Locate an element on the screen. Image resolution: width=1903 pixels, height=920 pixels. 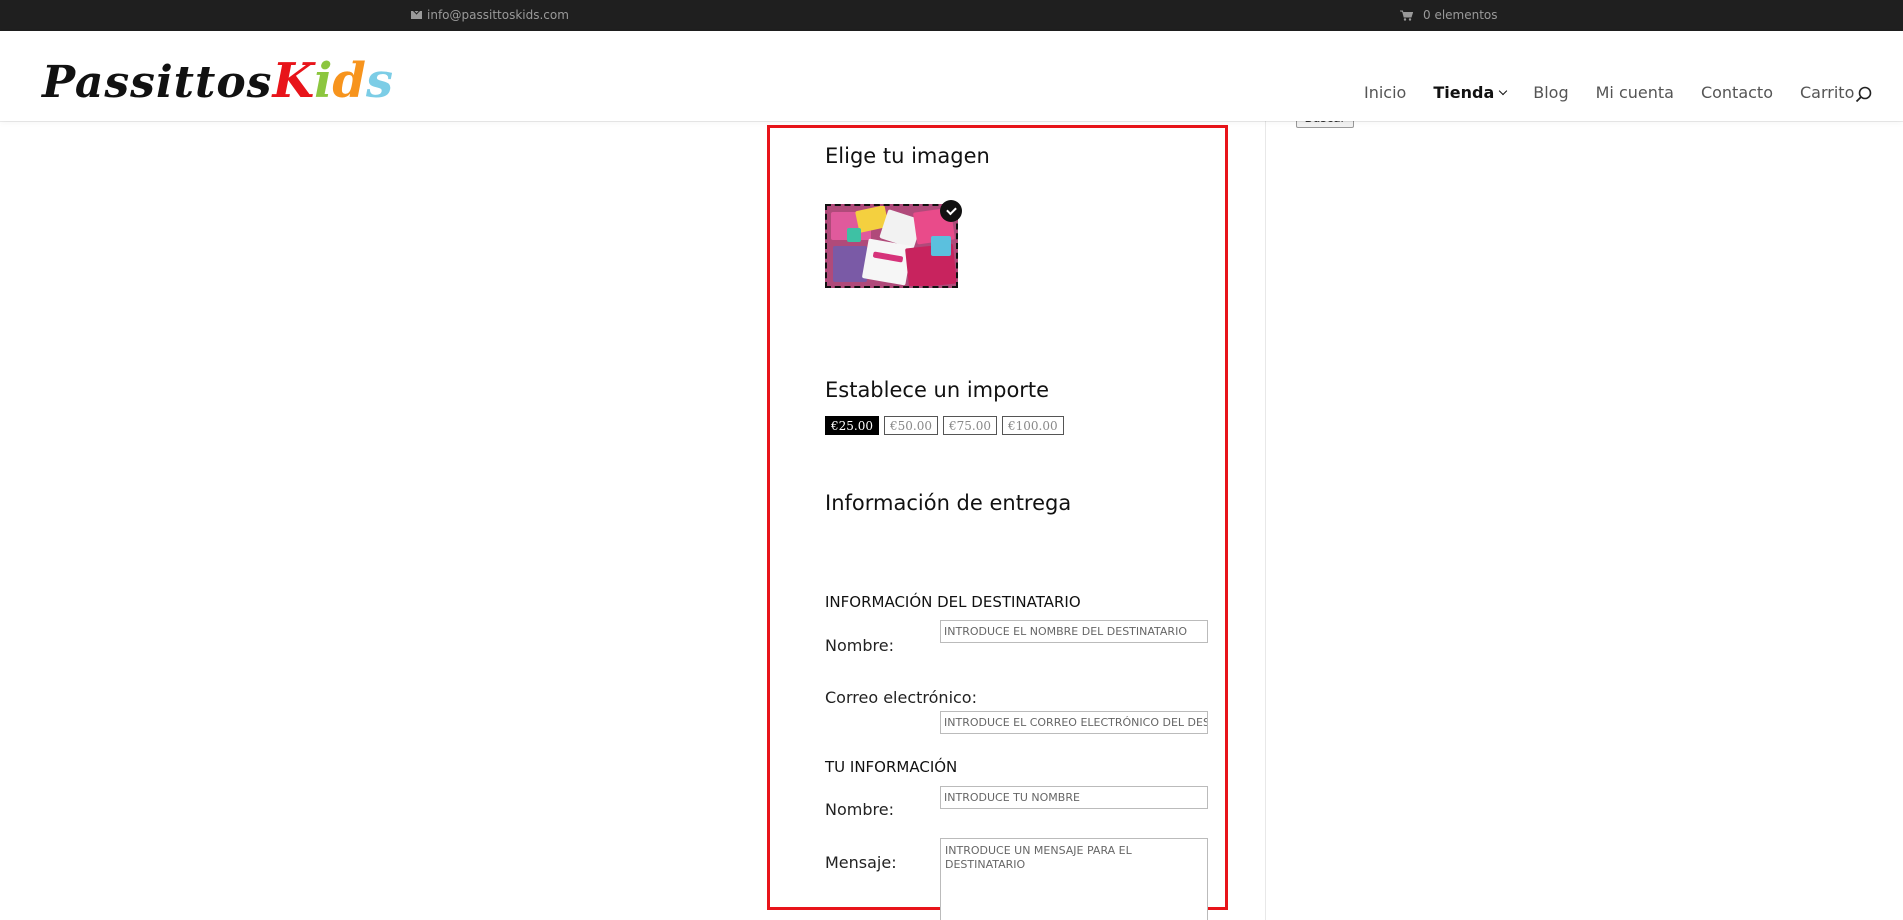
search-icon is located at coordinates (1864, 97).